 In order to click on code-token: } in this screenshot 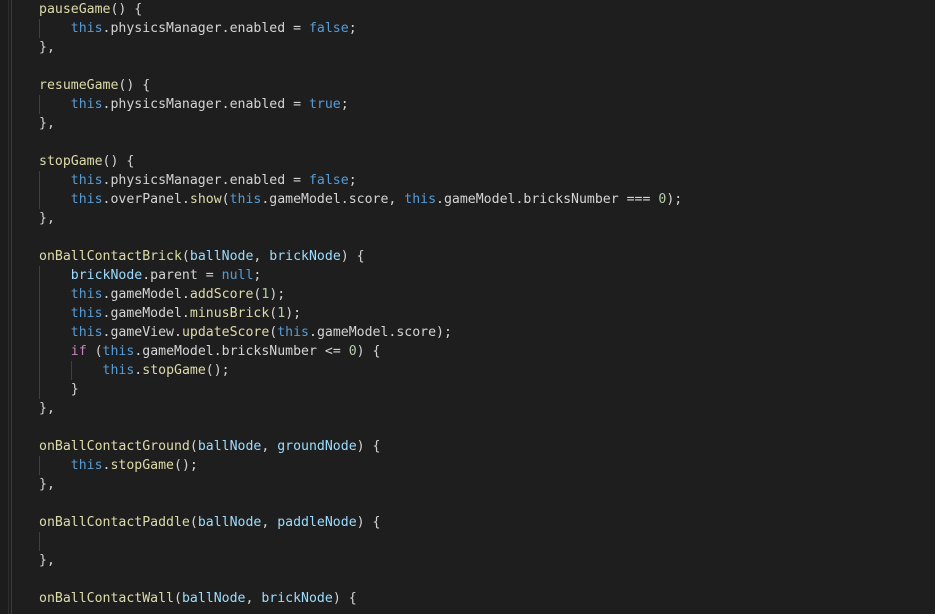, I will do `click(59, 389)`.